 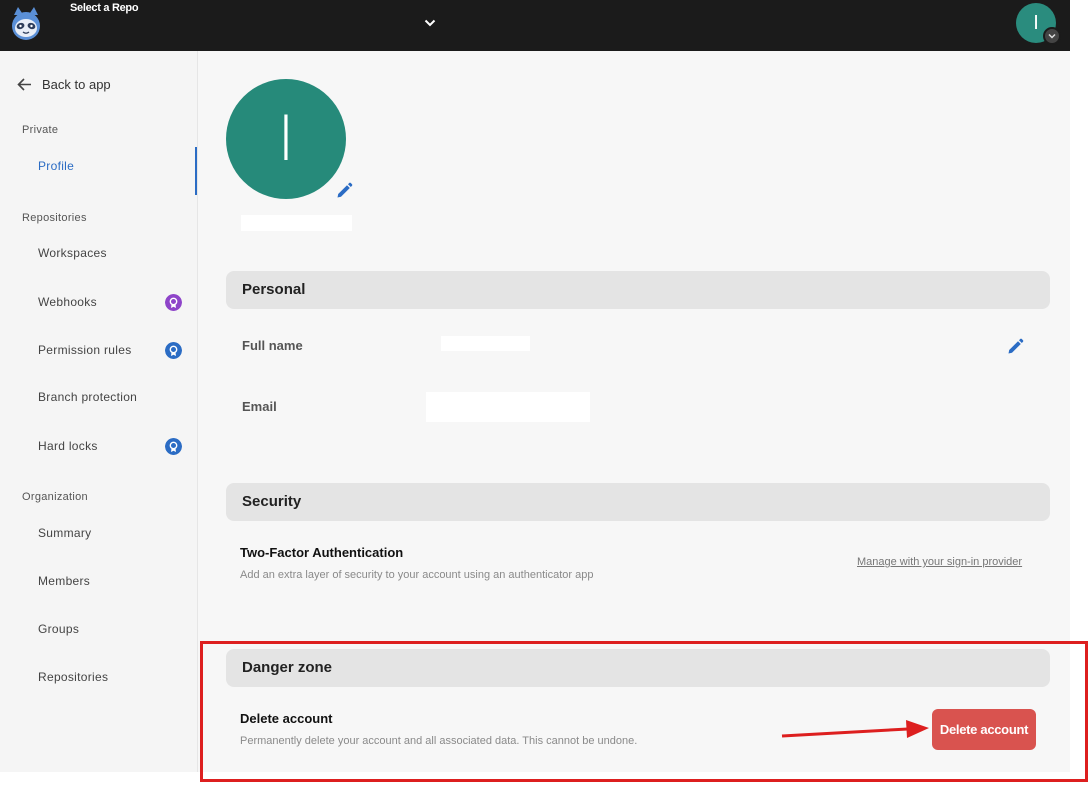 What do you see at coordinates (1015, 347) in the screenshot?
I see `edit-full-name-icon` at bounding box center [1015, 347].